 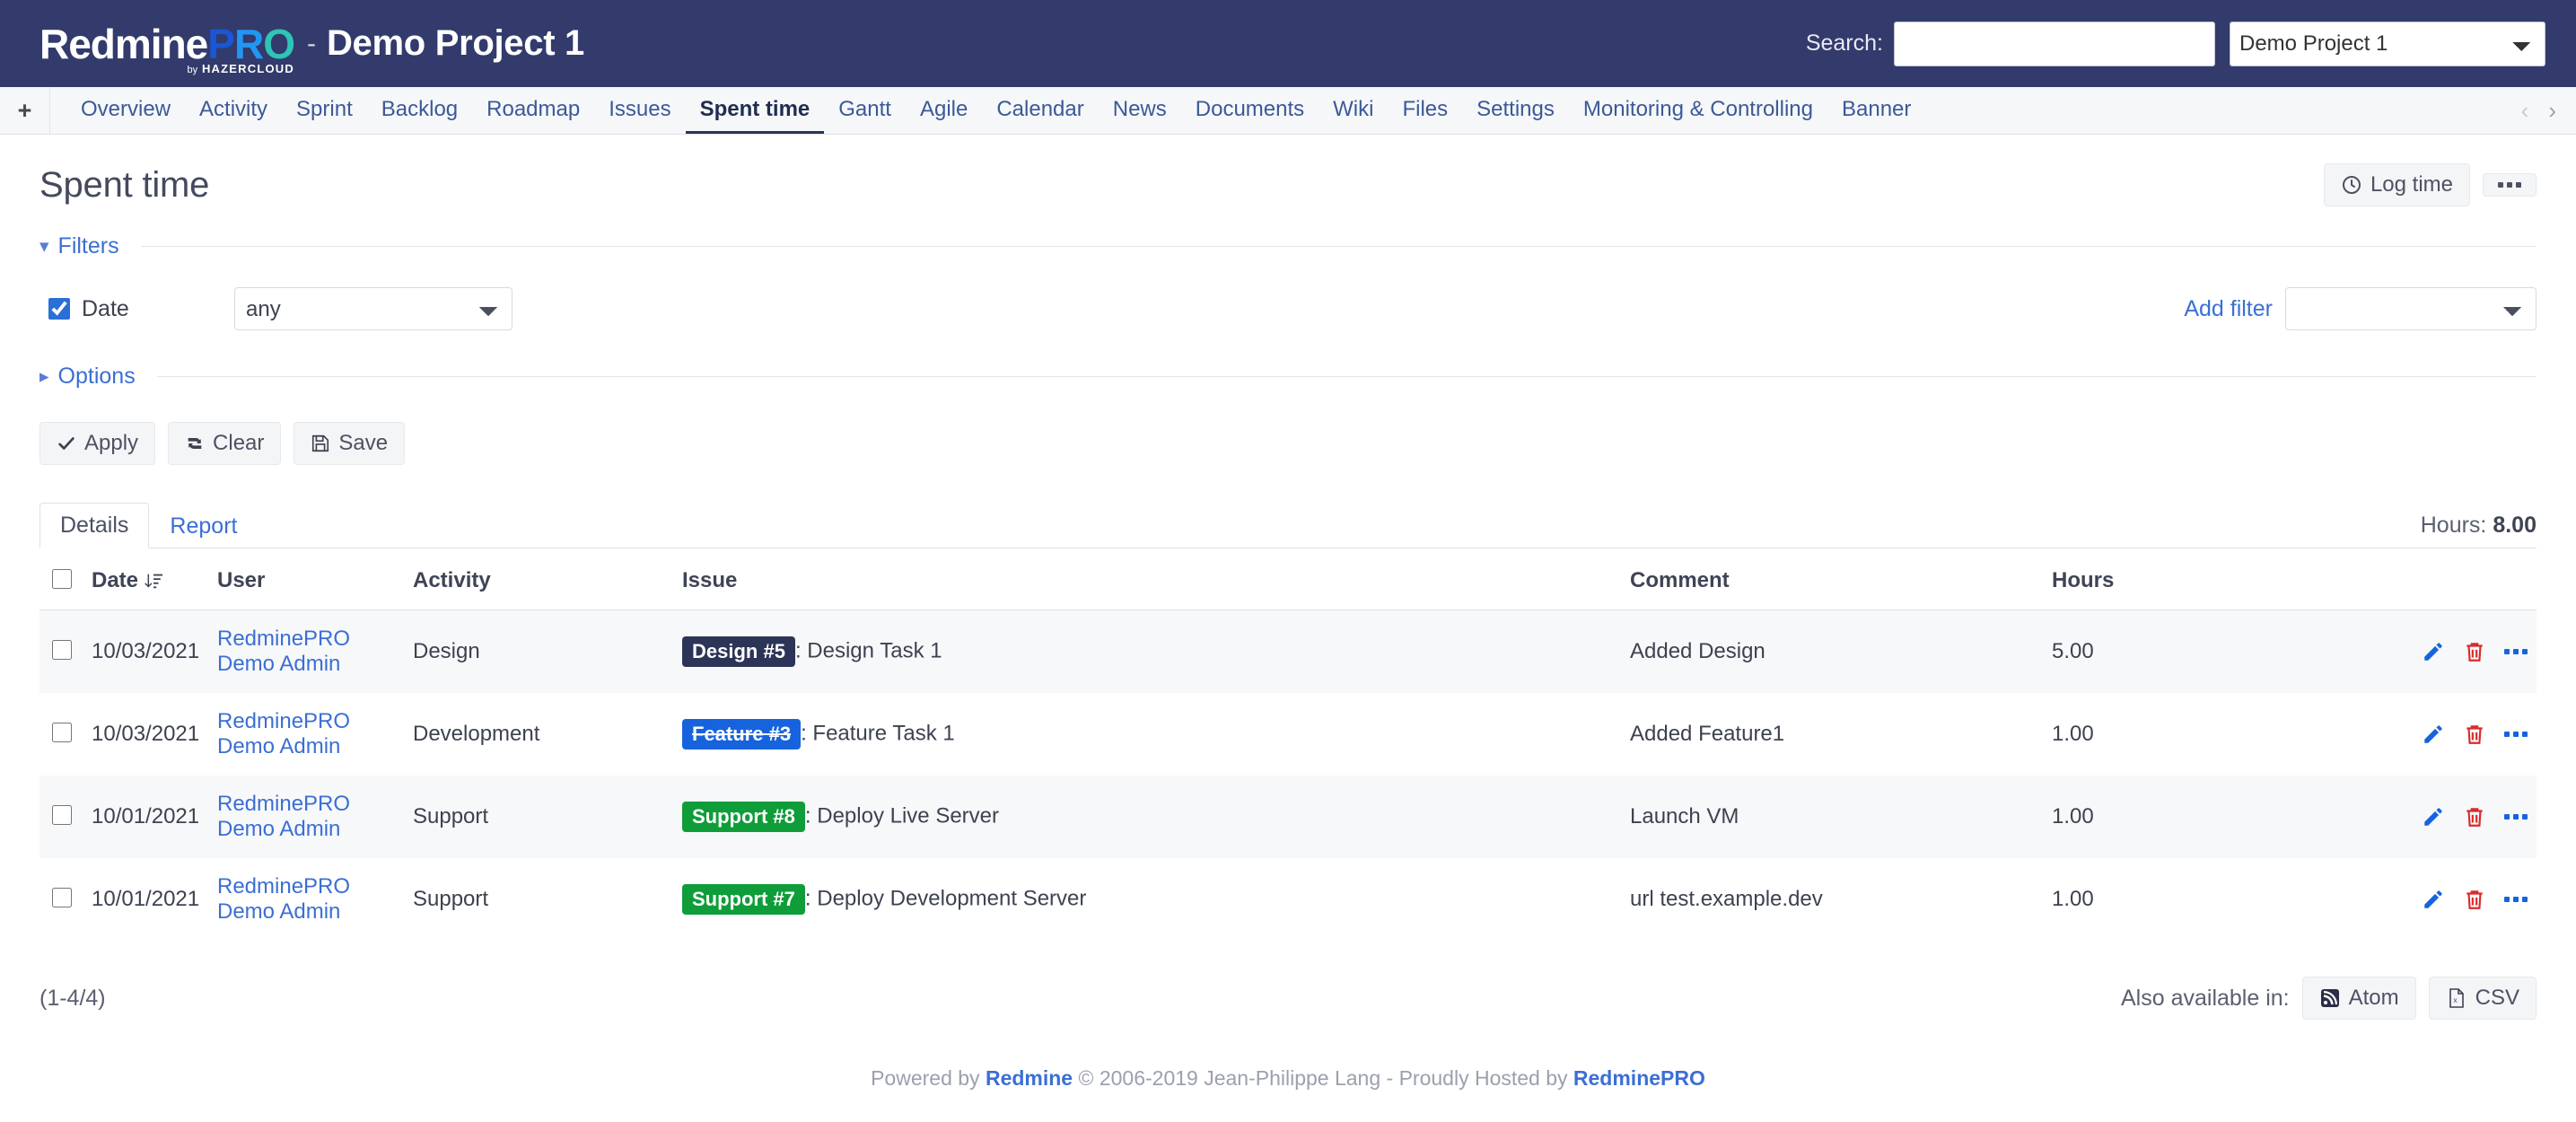 I want to click on tab-details: Details, so click(x=94, y=525).